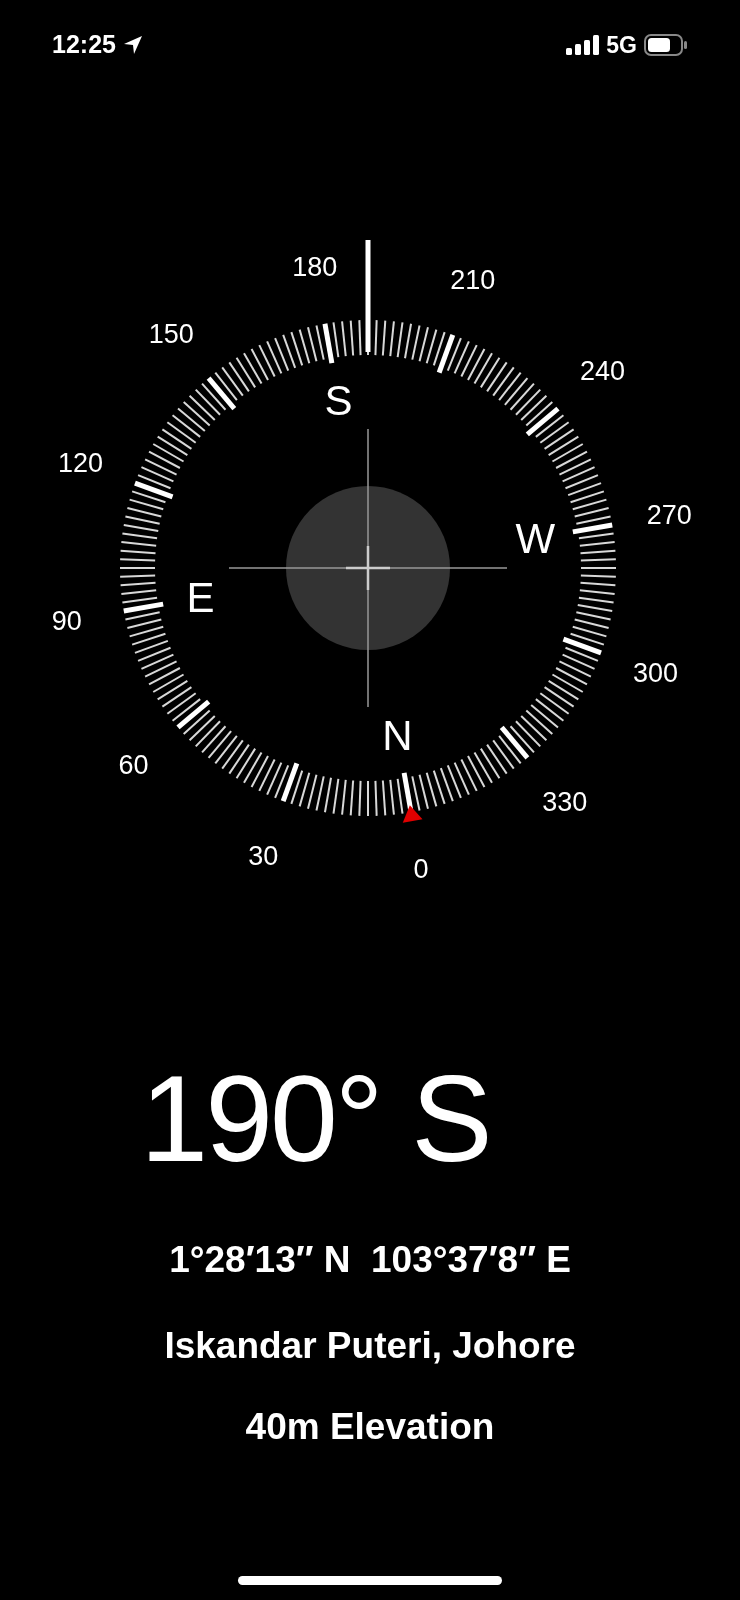  Describe the element at coordinates (315, 1119) in the screenshot. I see `heading-reading: 190° S` at that location.